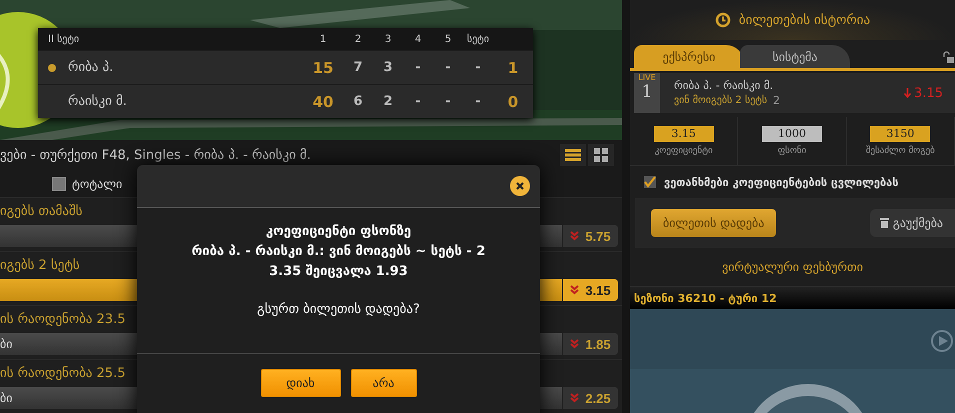 The image size is (955, 413). I want to click on sets-won: 0, so click(513, 101).